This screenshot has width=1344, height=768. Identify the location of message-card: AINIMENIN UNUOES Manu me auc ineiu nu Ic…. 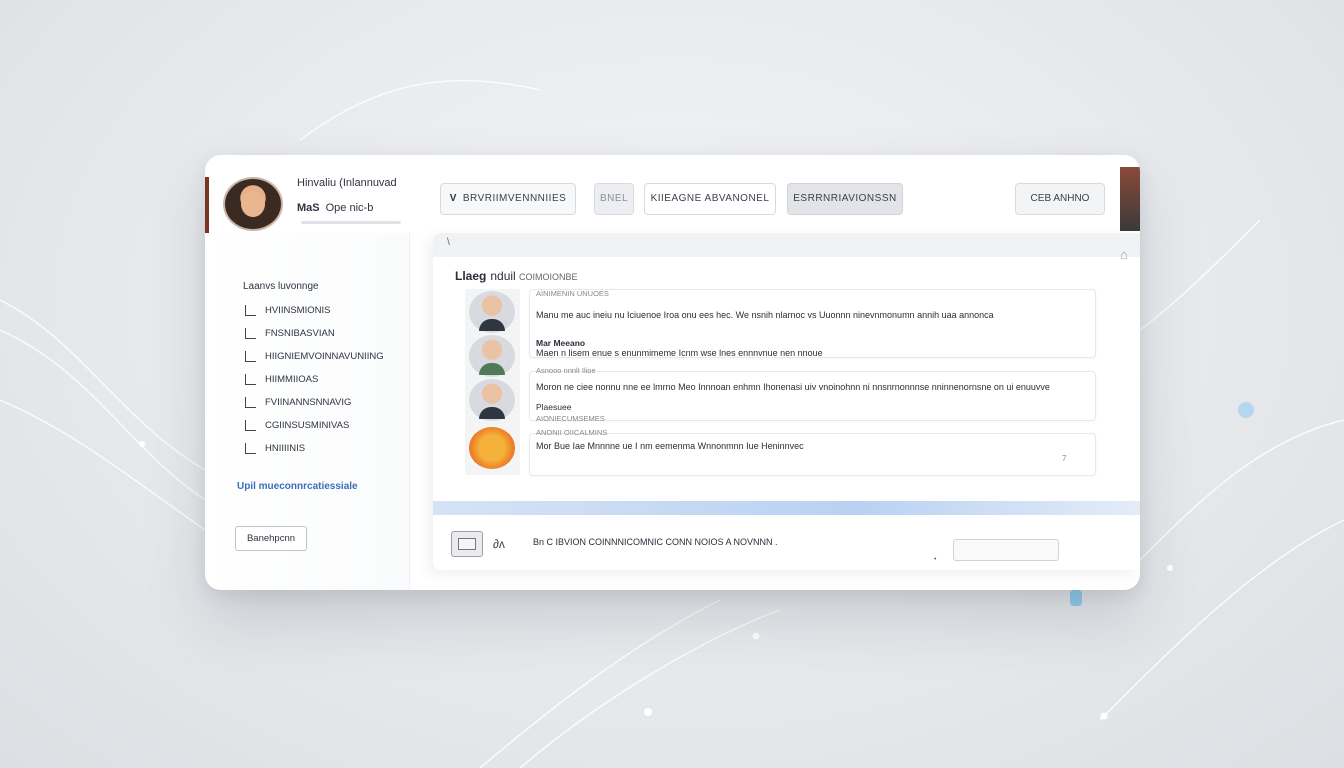
(812, 323).